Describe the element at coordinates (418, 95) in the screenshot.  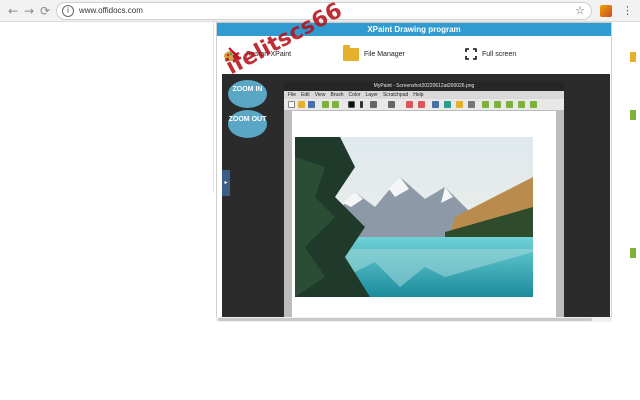
I see `menu-help: Help` at that location.